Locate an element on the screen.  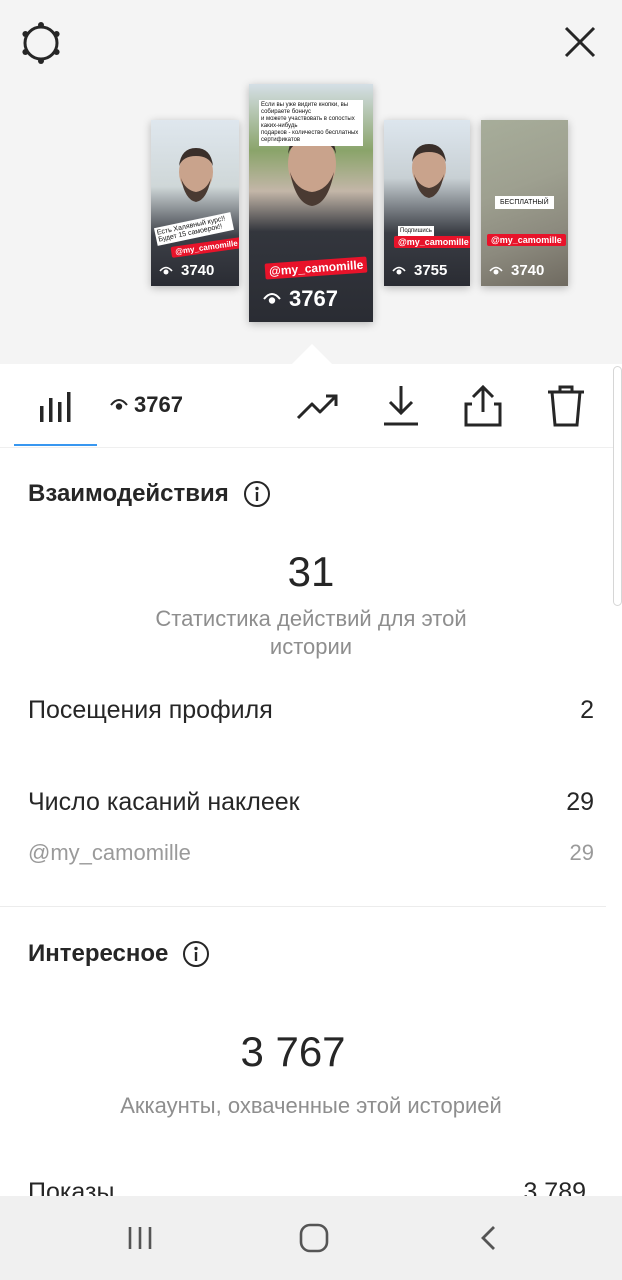
story-caption: БЕСПЛАТНЫЙ is located at coordinates (524, 202).